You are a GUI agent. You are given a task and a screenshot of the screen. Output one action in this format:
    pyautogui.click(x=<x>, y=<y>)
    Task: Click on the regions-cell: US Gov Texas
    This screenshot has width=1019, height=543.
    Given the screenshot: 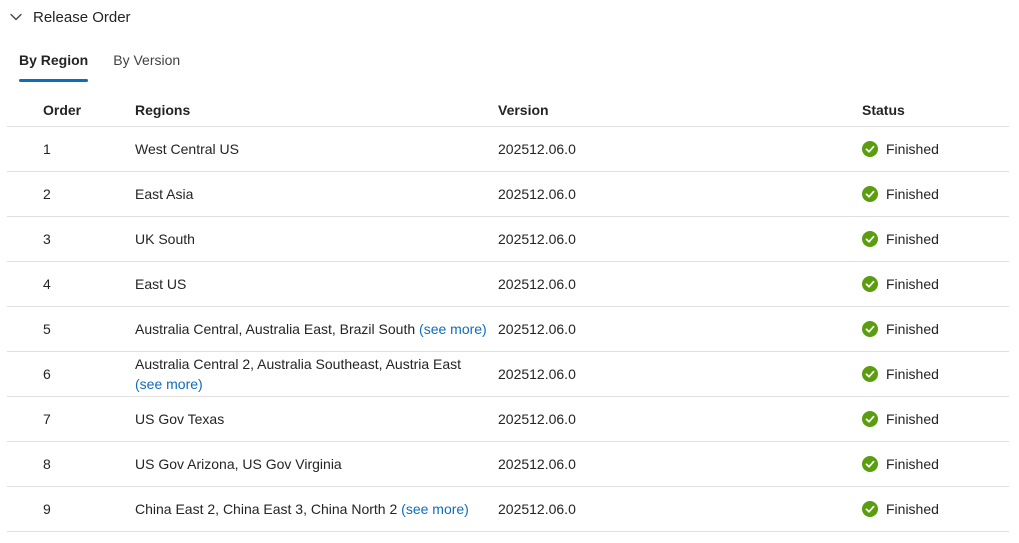 What is the action you would take?
    pyautogui.click(x=311, y=419)
    